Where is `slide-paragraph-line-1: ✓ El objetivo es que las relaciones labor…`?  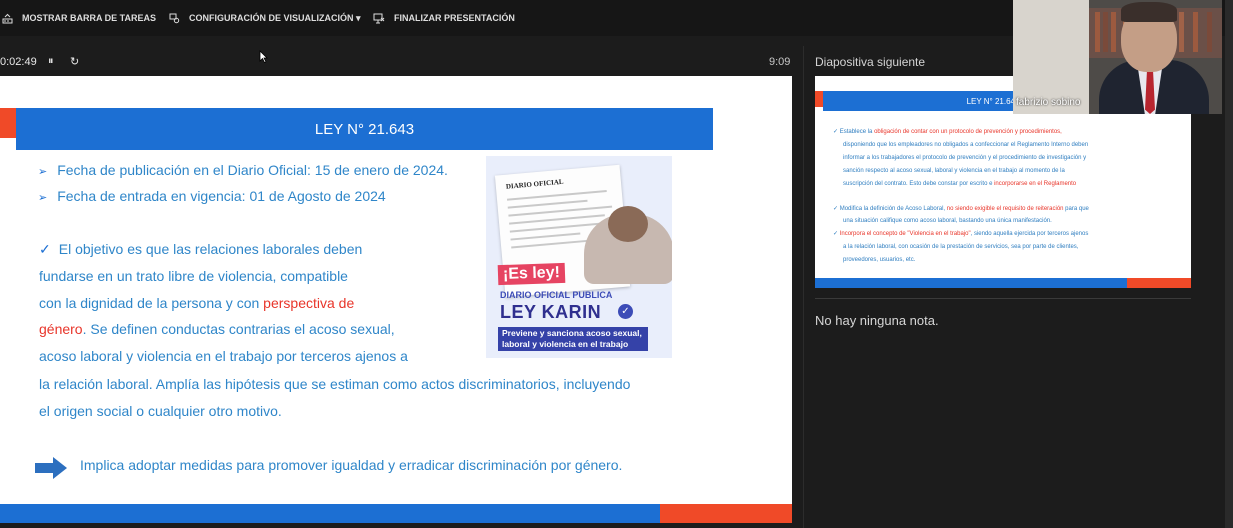
slide-paragraph-line-1: ✓ El objetivo es que las relaciones labor… is located at coordinates (200, 249).